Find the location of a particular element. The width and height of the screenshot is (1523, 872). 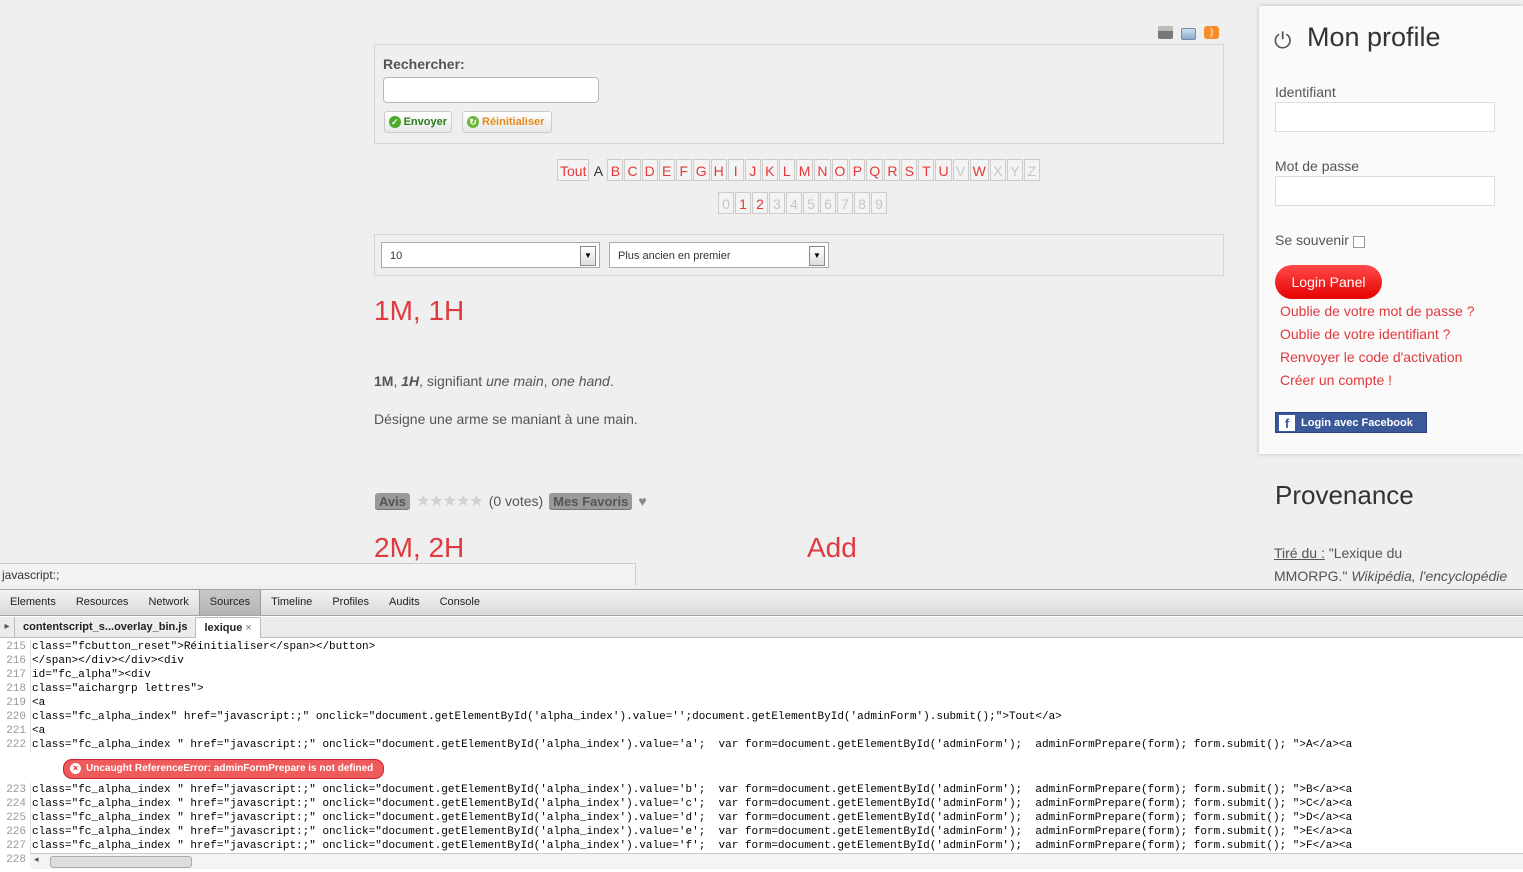

scroll-left-icon: ◂ is located at coordinates (36, 859).